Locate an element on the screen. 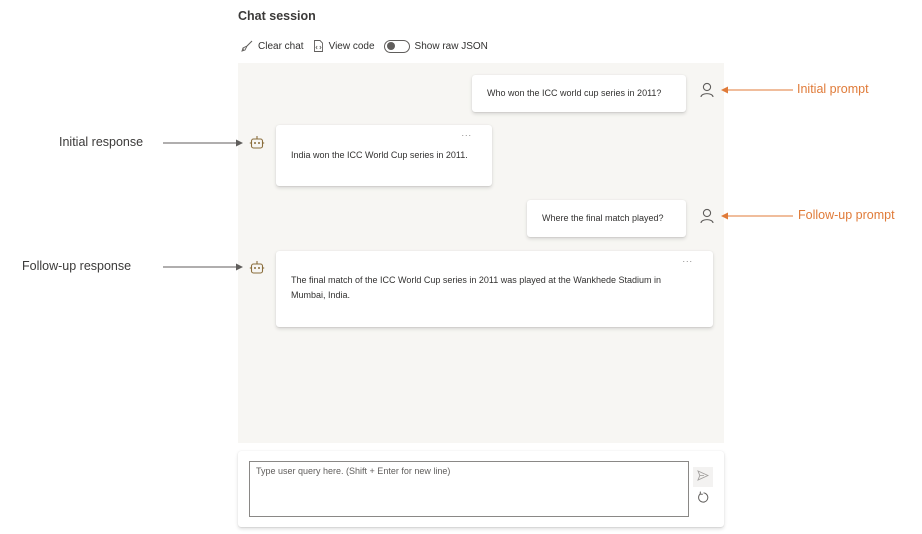 Image resolution: width=922 pixels, height=534 pixels. reset-button is located at coordinates (703, 500).